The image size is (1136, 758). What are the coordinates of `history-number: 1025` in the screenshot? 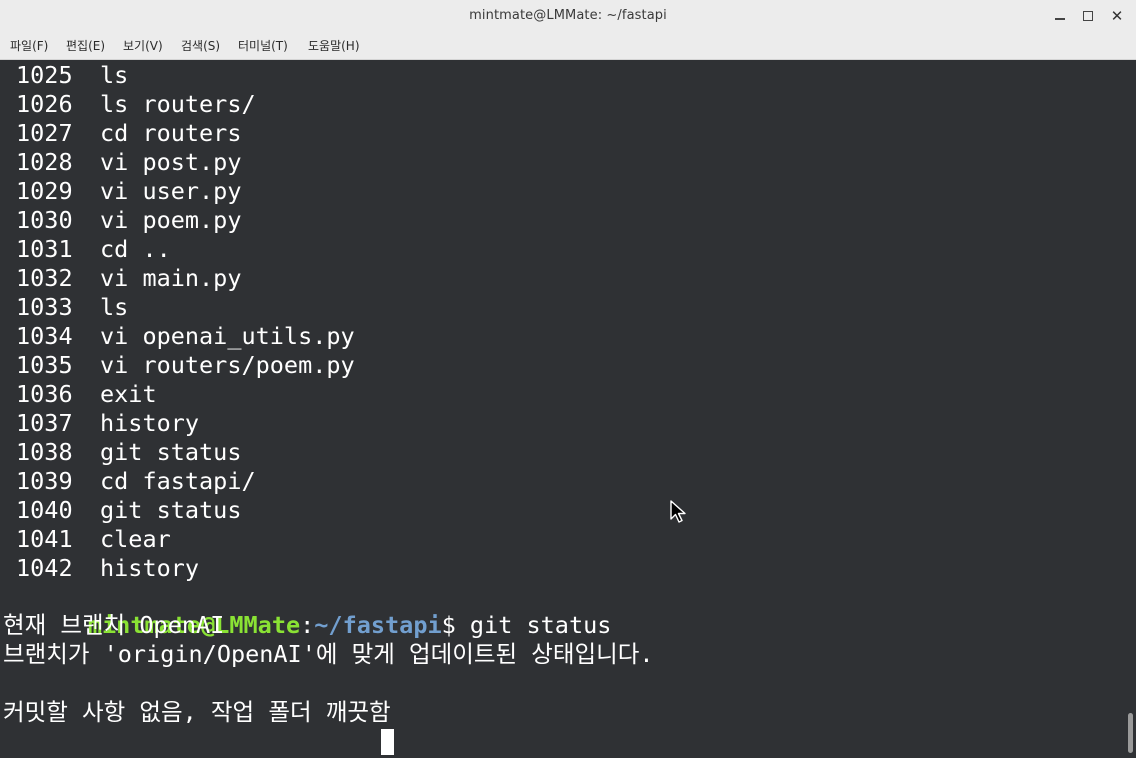 It's located at (44, 75).